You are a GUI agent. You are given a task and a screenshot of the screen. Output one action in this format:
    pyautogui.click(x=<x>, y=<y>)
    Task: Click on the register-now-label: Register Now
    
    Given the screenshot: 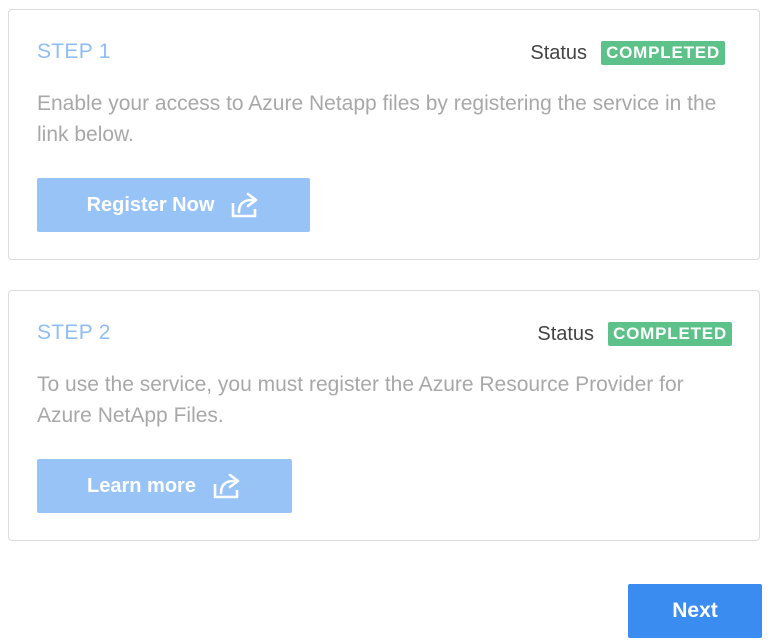 What is the action you would take?
    pyautogui.click(x=150, y=204)
    